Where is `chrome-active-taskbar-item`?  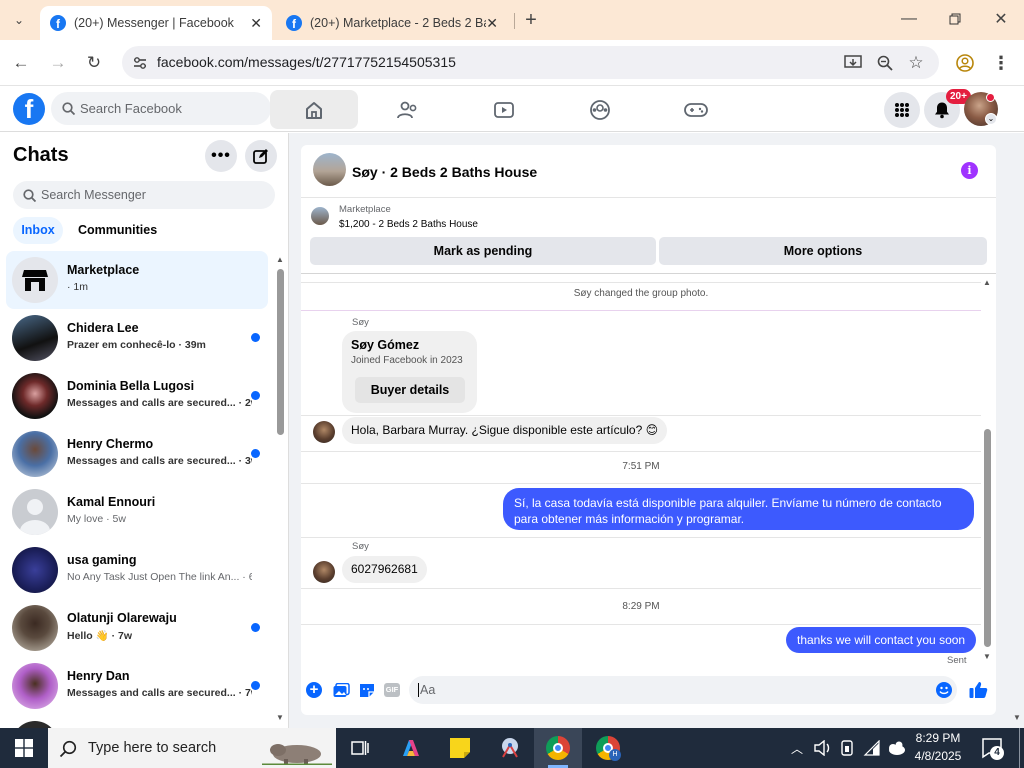 chrome-active-taskbar-item is located at coordinates (558, 748).